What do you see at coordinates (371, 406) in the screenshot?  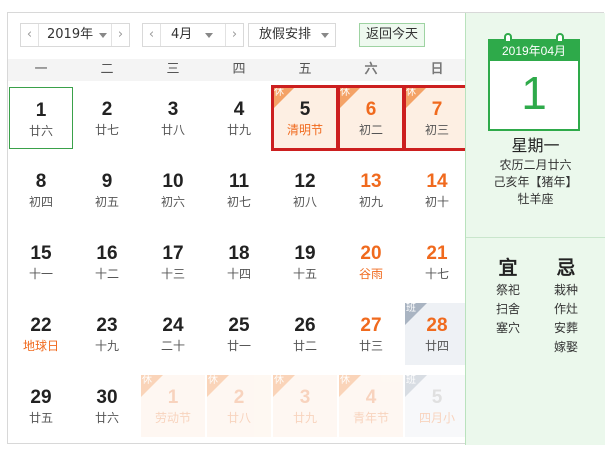 I see `day-cell: 休 4 青年节` at bounding box center [371, 406].